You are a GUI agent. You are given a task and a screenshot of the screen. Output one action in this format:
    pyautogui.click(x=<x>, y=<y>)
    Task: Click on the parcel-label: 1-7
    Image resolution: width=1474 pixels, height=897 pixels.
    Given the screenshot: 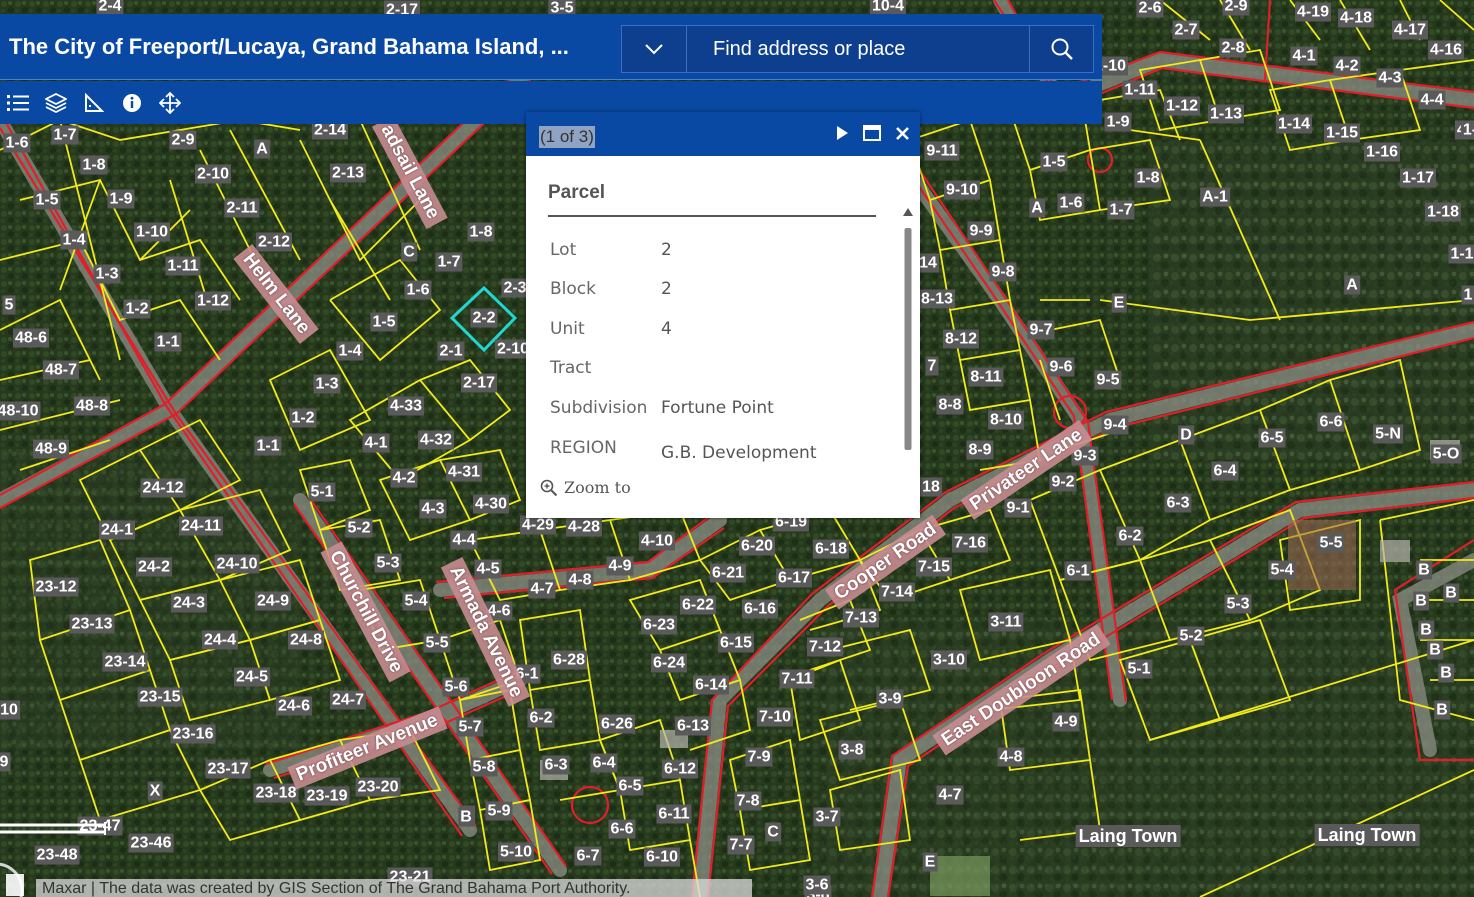 What is the action you would take?
    pyautogui.click(x=1121, y=210)
    